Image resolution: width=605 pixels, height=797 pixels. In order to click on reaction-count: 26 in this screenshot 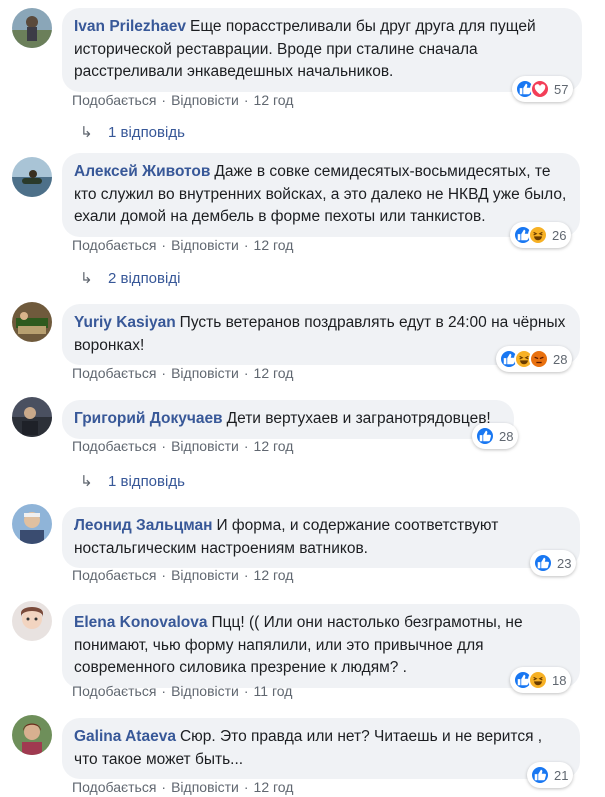, I will do `click(559, 235)`.